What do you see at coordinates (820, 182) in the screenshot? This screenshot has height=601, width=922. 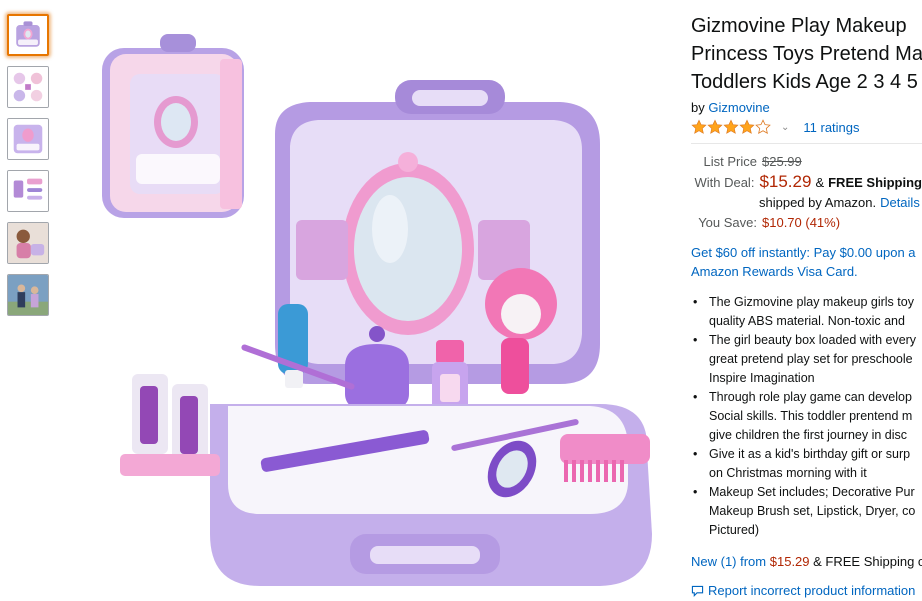 I see `amp-text: &` at bounding box center [820, 182].